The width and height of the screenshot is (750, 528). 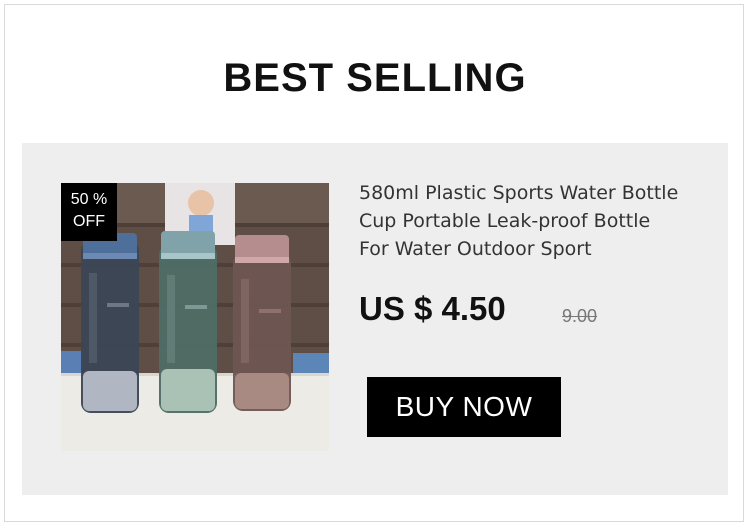 What do you see at coordinates (432, 308) in the screenshot?
I see `sale-price: US $ 4.50` at bounding box center [432, 308].